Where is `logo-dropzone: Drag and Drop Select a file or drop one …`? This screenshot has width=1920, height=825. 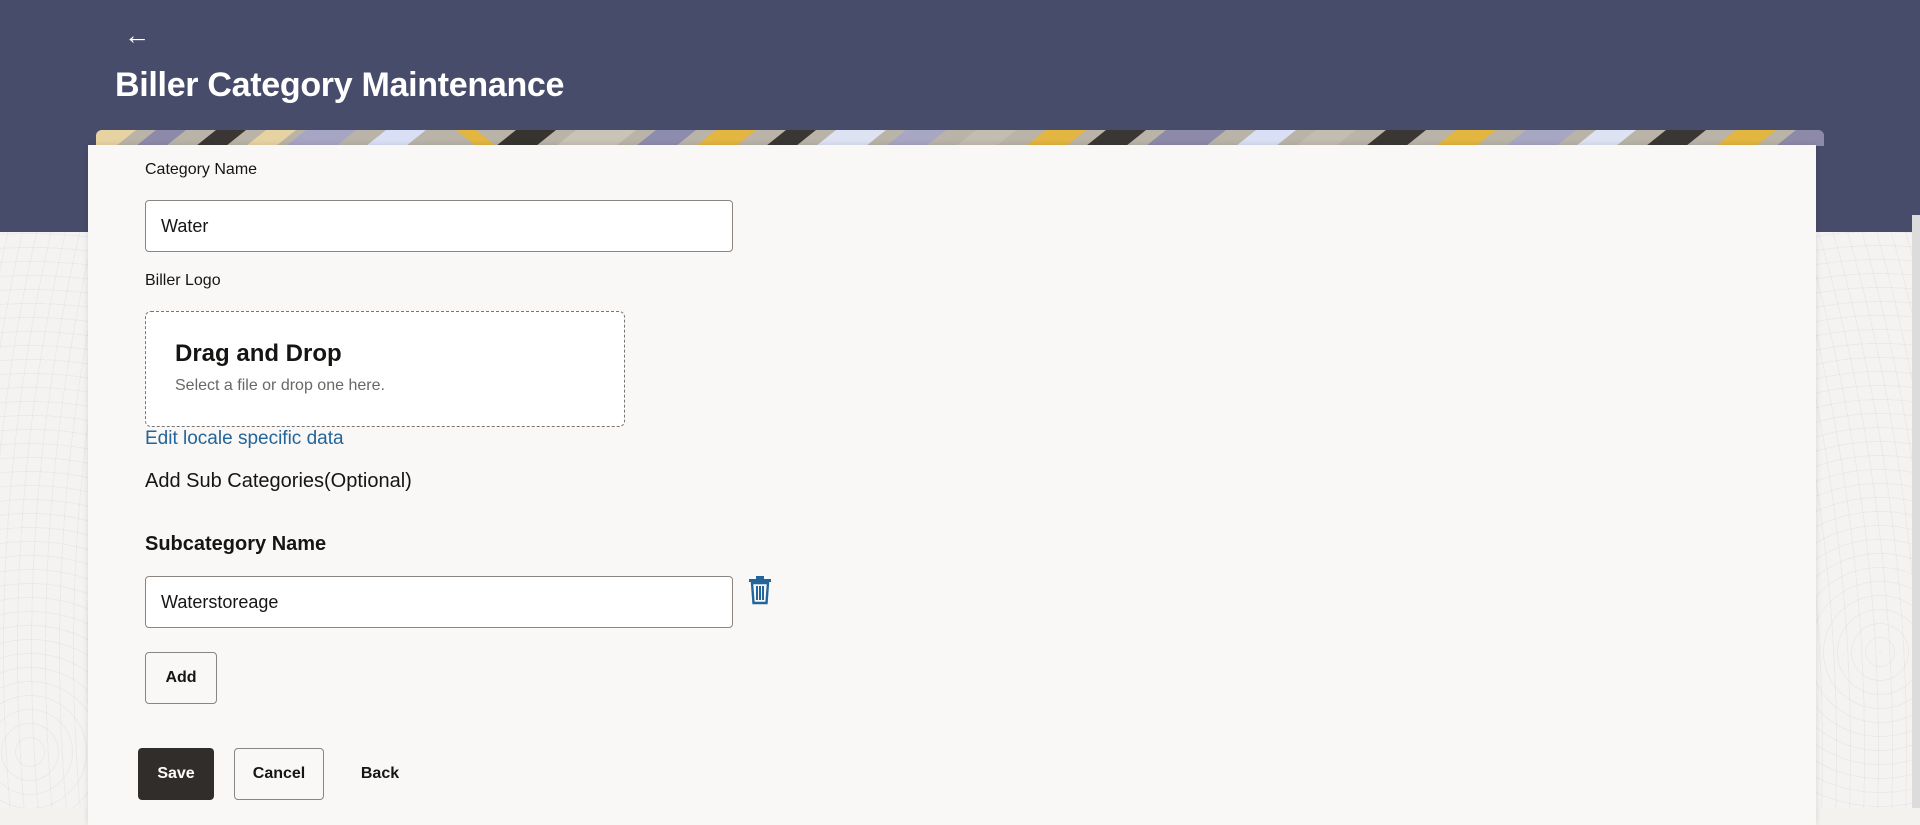
logo-dropzone: Drag and Drop Select a file or drop one … is located at coordinates (385, 369).